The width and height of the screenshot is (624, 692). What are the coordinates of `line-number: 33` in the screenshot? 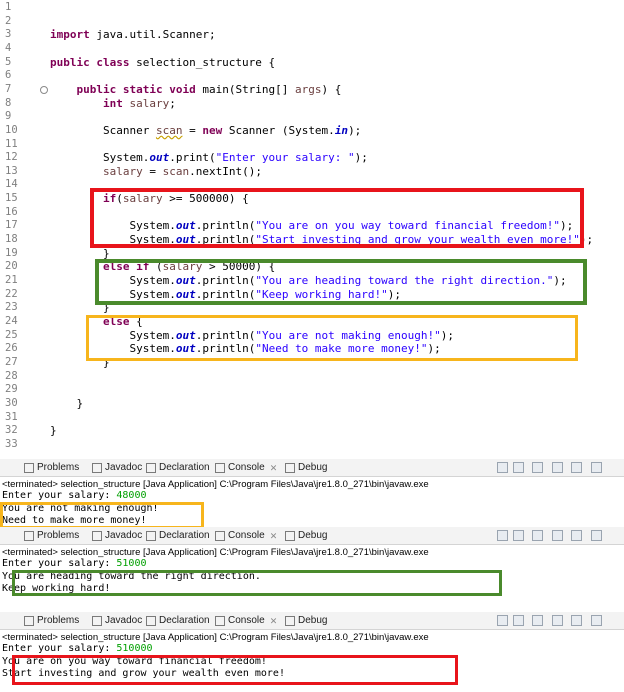 It's located at (11, 443).